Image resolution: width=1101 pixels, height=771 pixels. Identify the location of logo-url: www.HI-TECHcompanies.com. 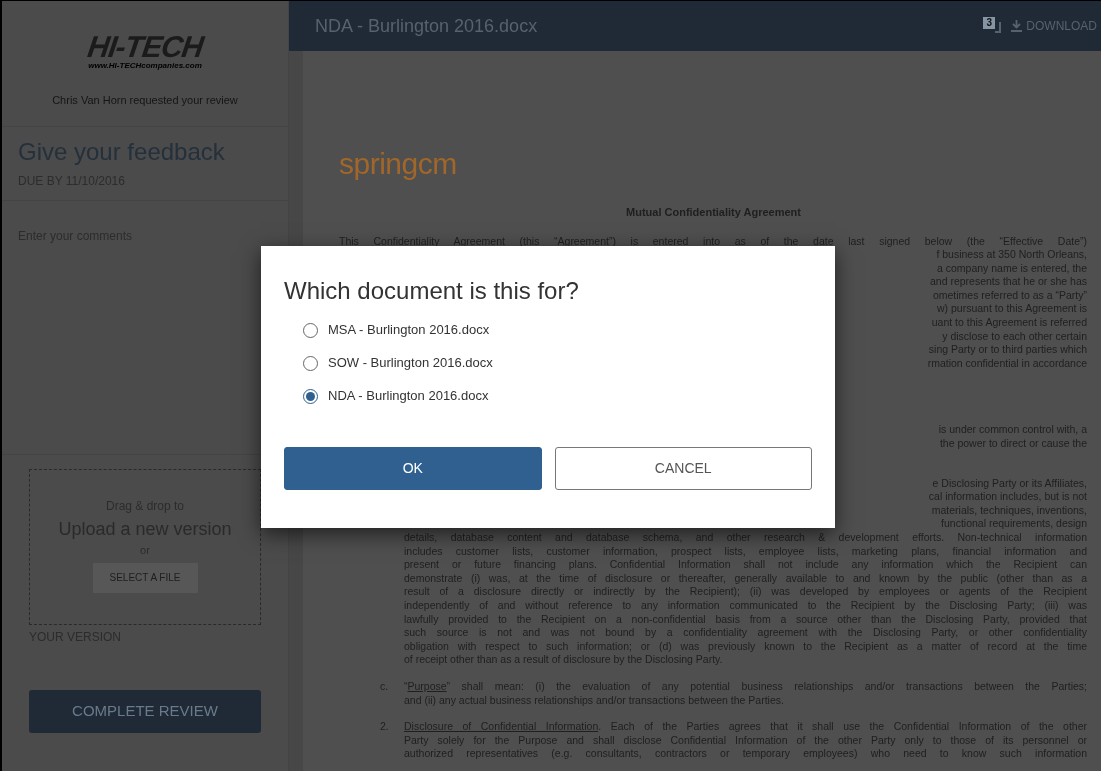
(145, 65).